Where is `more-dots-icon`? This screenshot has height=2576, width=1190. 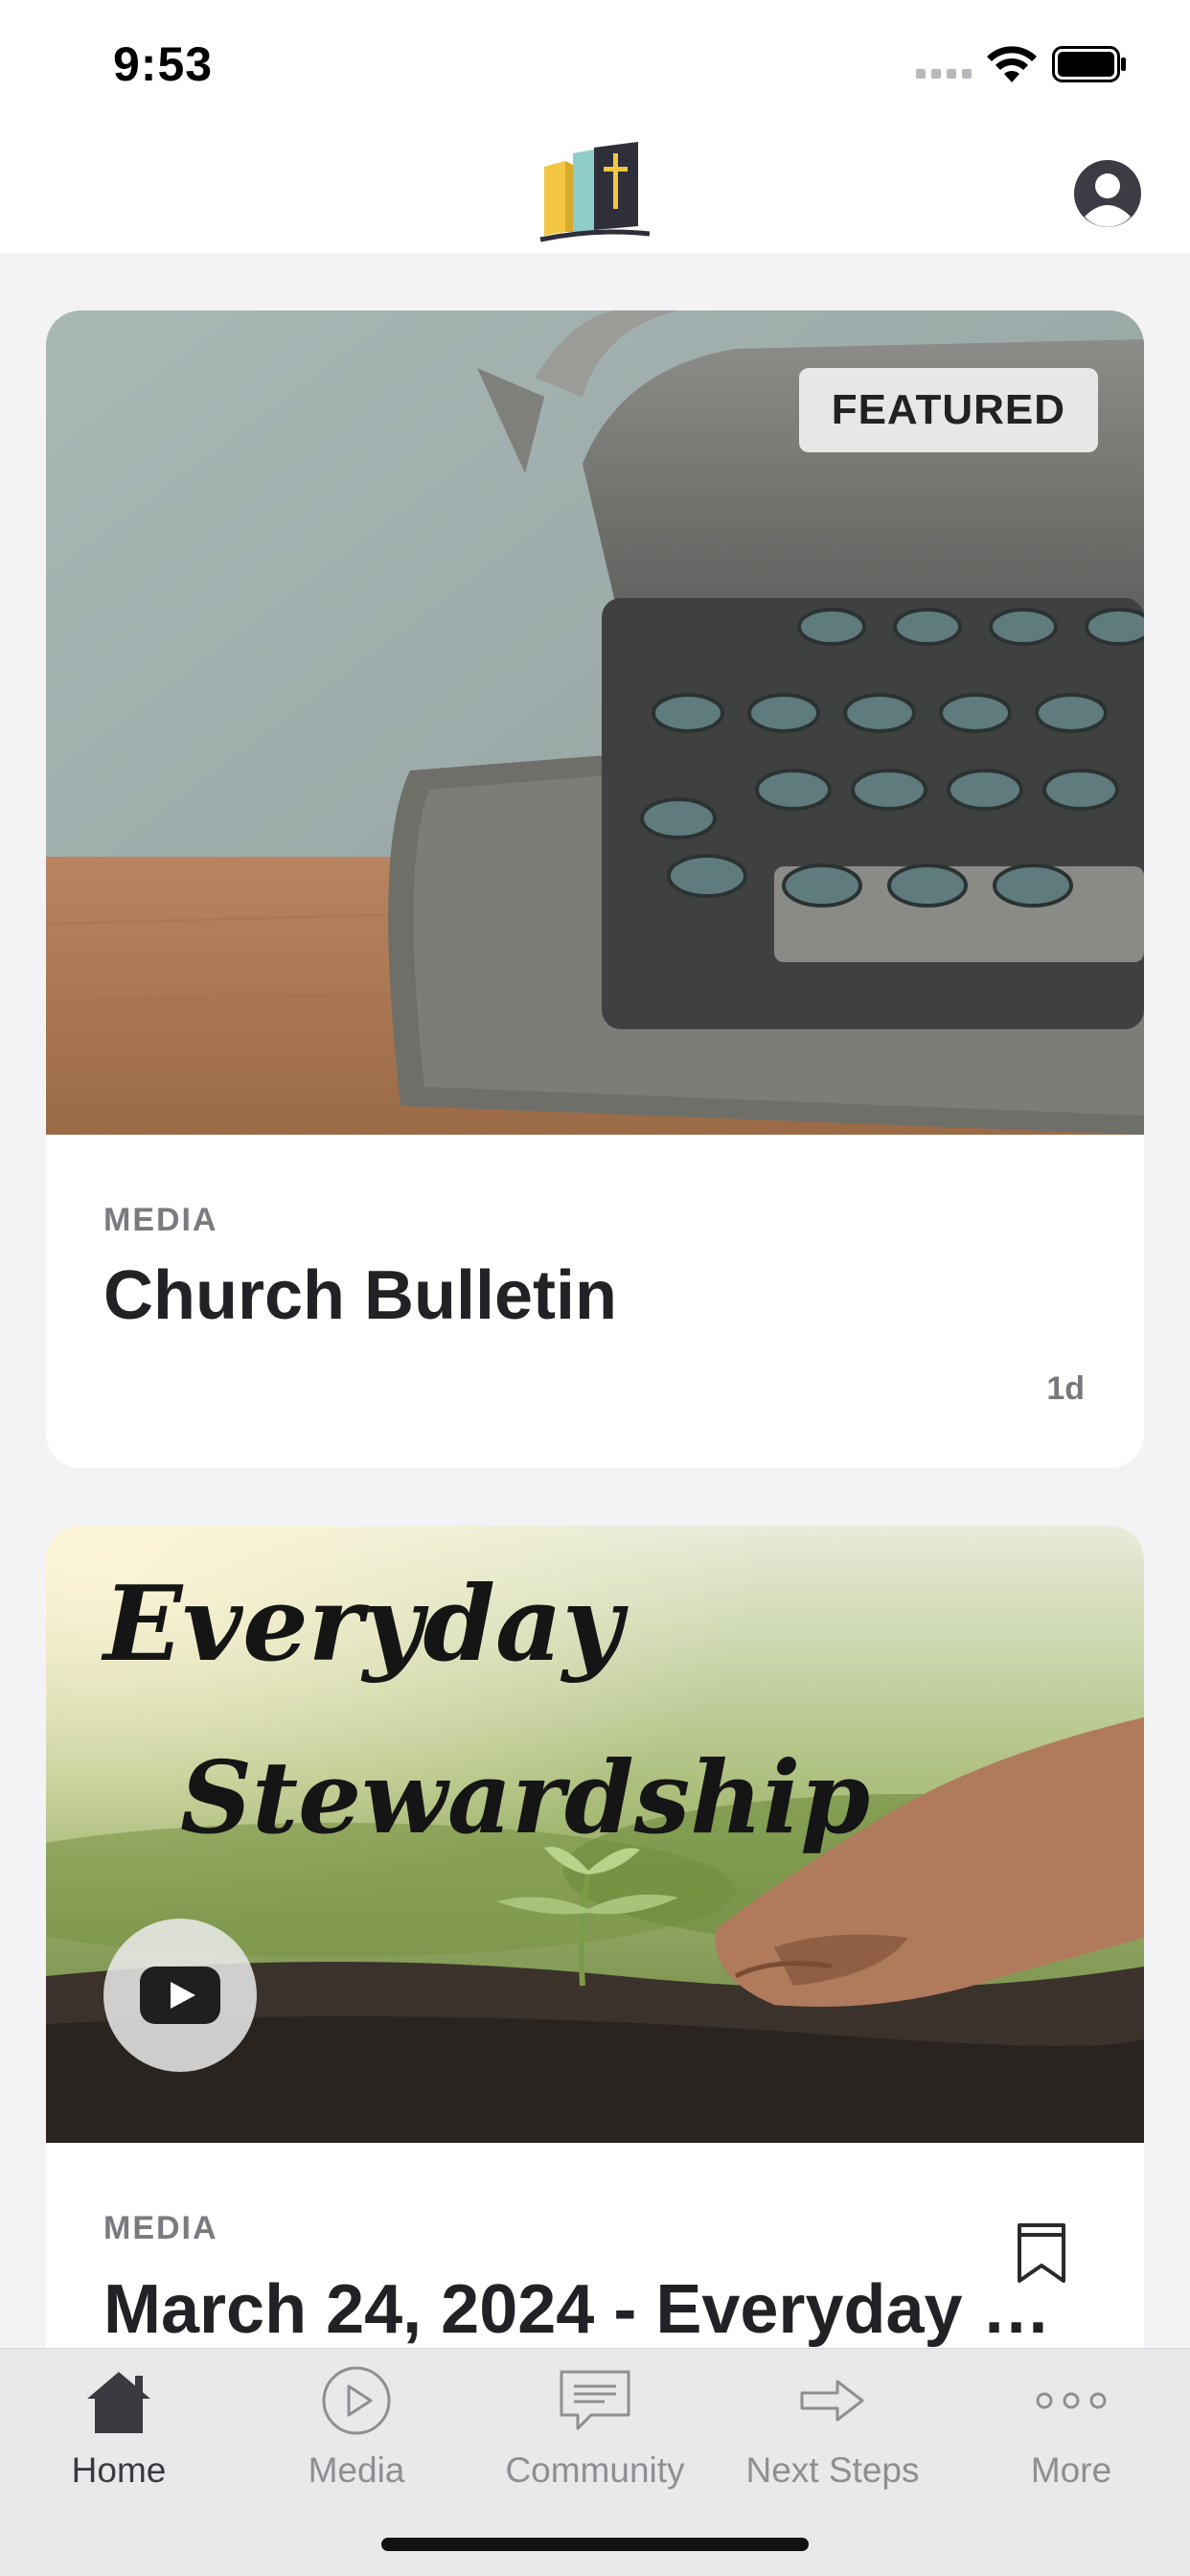
more-dots-icon is located at coordinates (1071, 2400).